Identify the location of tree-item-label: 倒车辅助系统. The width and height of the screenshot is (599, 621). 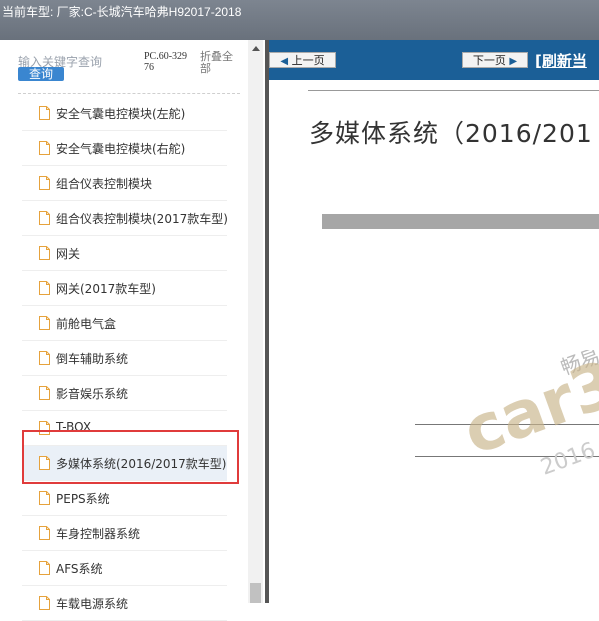
(92, 359).